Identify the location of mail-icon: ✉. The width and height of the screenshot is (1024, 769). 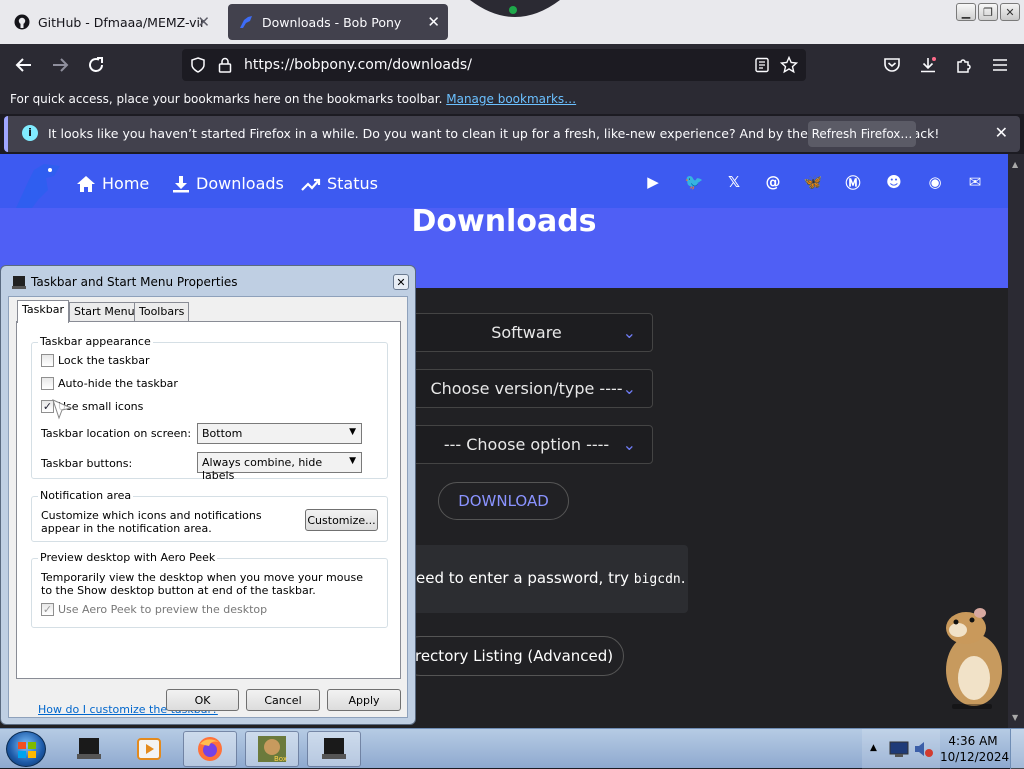
(975, 182).